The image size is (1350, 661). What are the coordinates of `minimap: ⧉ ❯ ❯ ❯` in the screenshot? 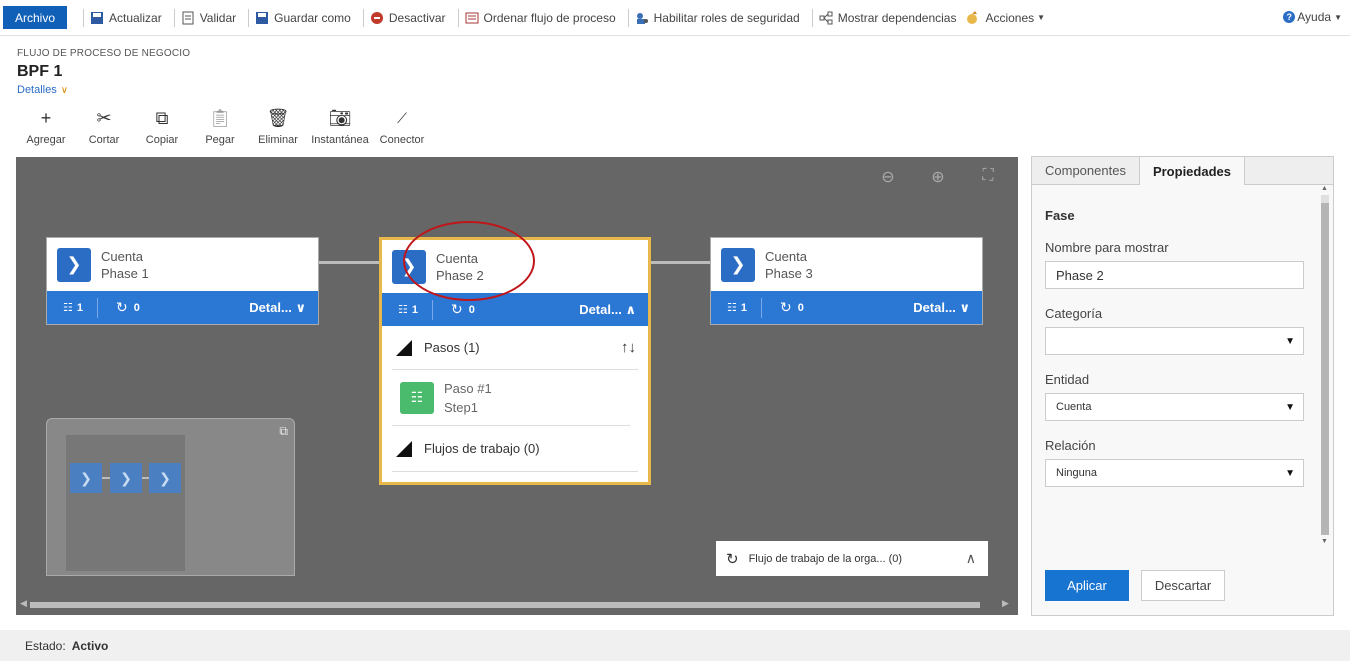 It's located at (170, 497).